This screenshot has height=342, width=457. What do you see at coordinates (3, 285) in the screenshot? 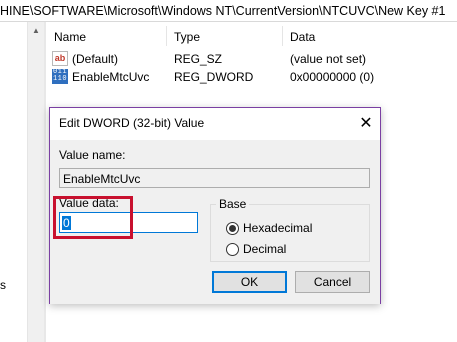
I see `tree-item-fragment: s` at bounding box center [3, 285].